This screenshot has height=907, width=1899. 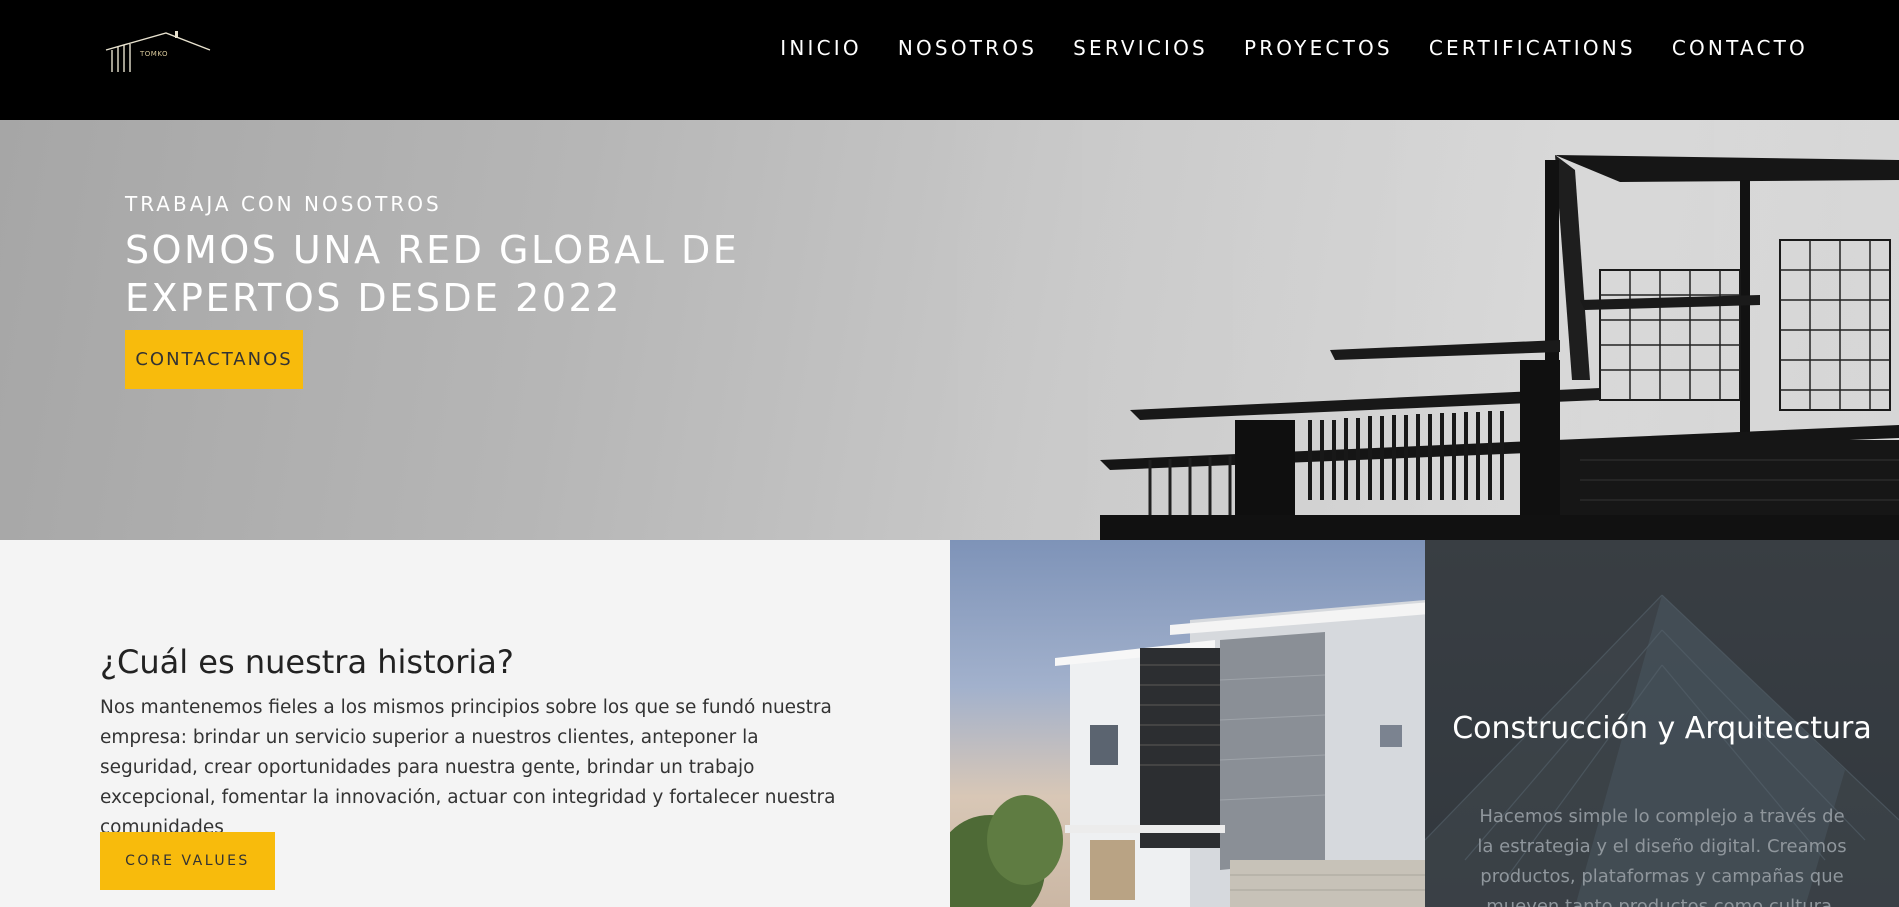 I want to click on nav-item-contacto: CONTACTO, so click(x=1740, y=48).